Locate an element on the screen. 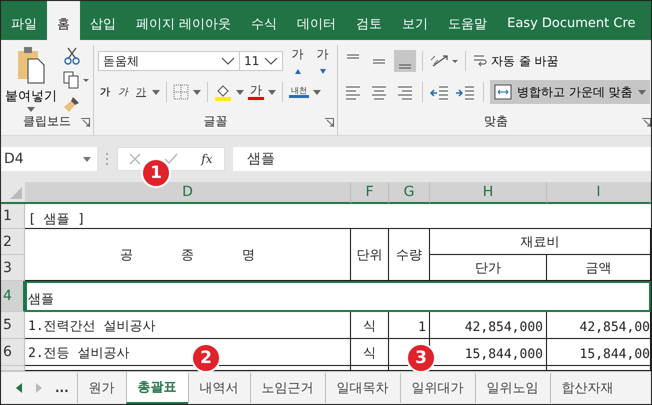 Image resolution: width=652 pixels, height=405 pixels. row-header: 3 is located at coordinates (13, 268).